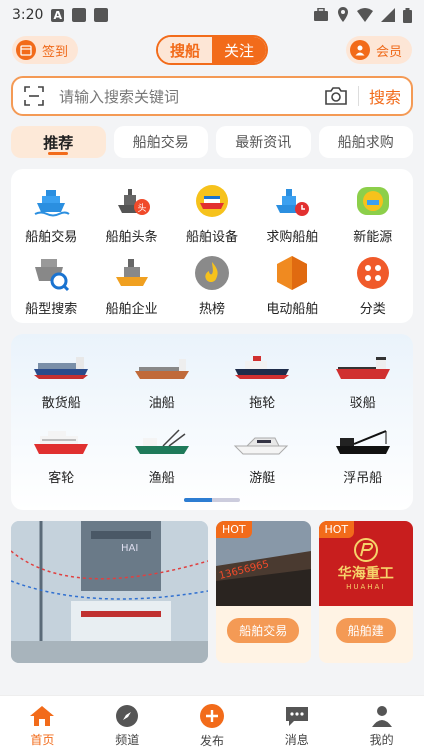  What do you see at coordinates (365, 573) in the screenshot?
I see `logo-text: 华海重工` at bounding box center [365, 573].